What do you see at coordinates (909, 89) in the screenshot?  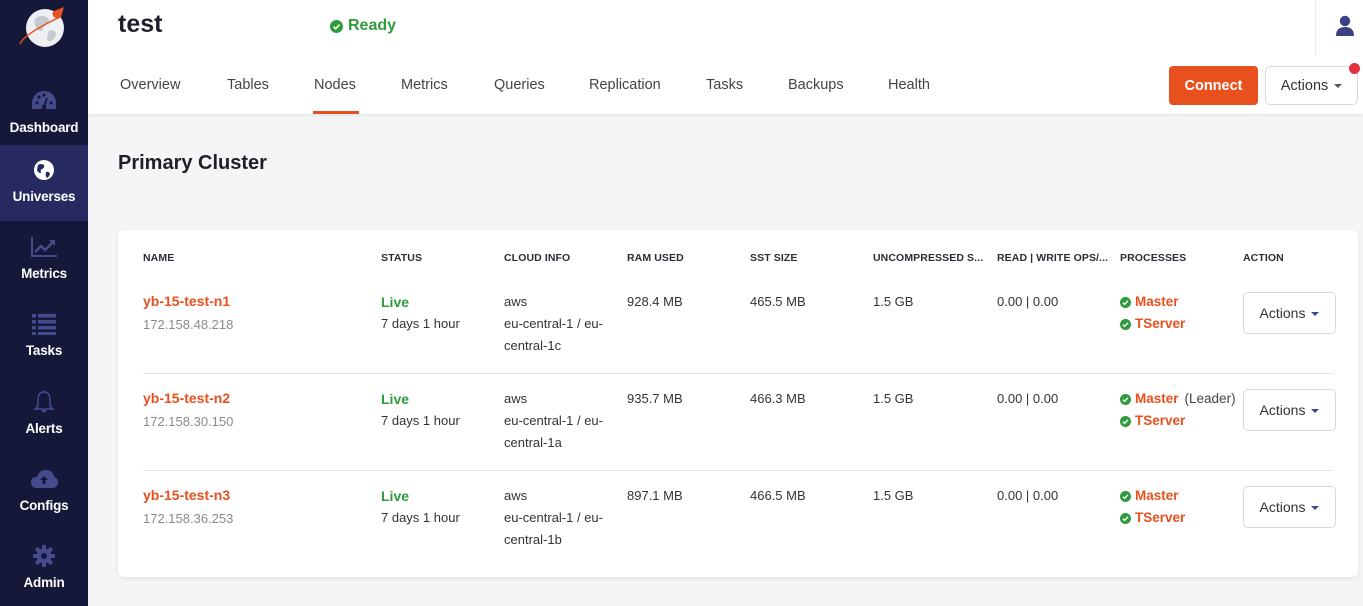 I see `tab-health: Health` at bounding box center [909, 89].